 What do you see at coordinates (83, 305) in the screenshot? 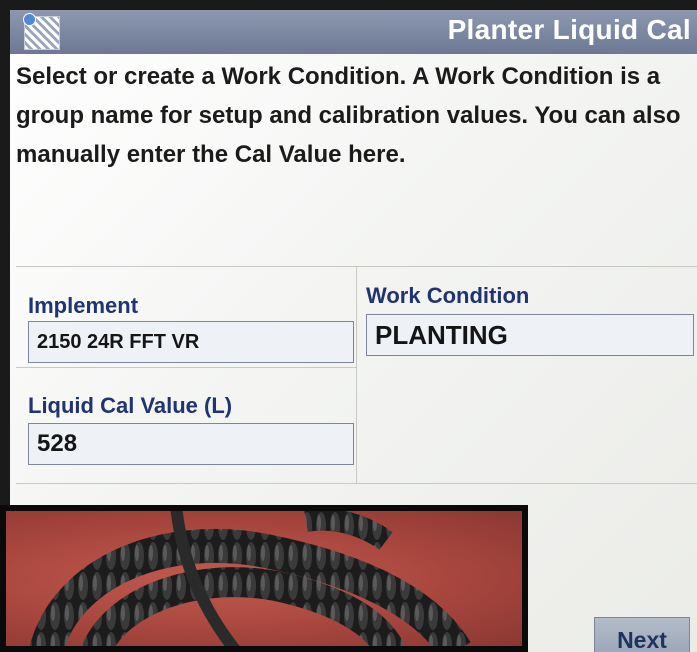
I see `implement-label: Implement` at bounding box center [83, 305].